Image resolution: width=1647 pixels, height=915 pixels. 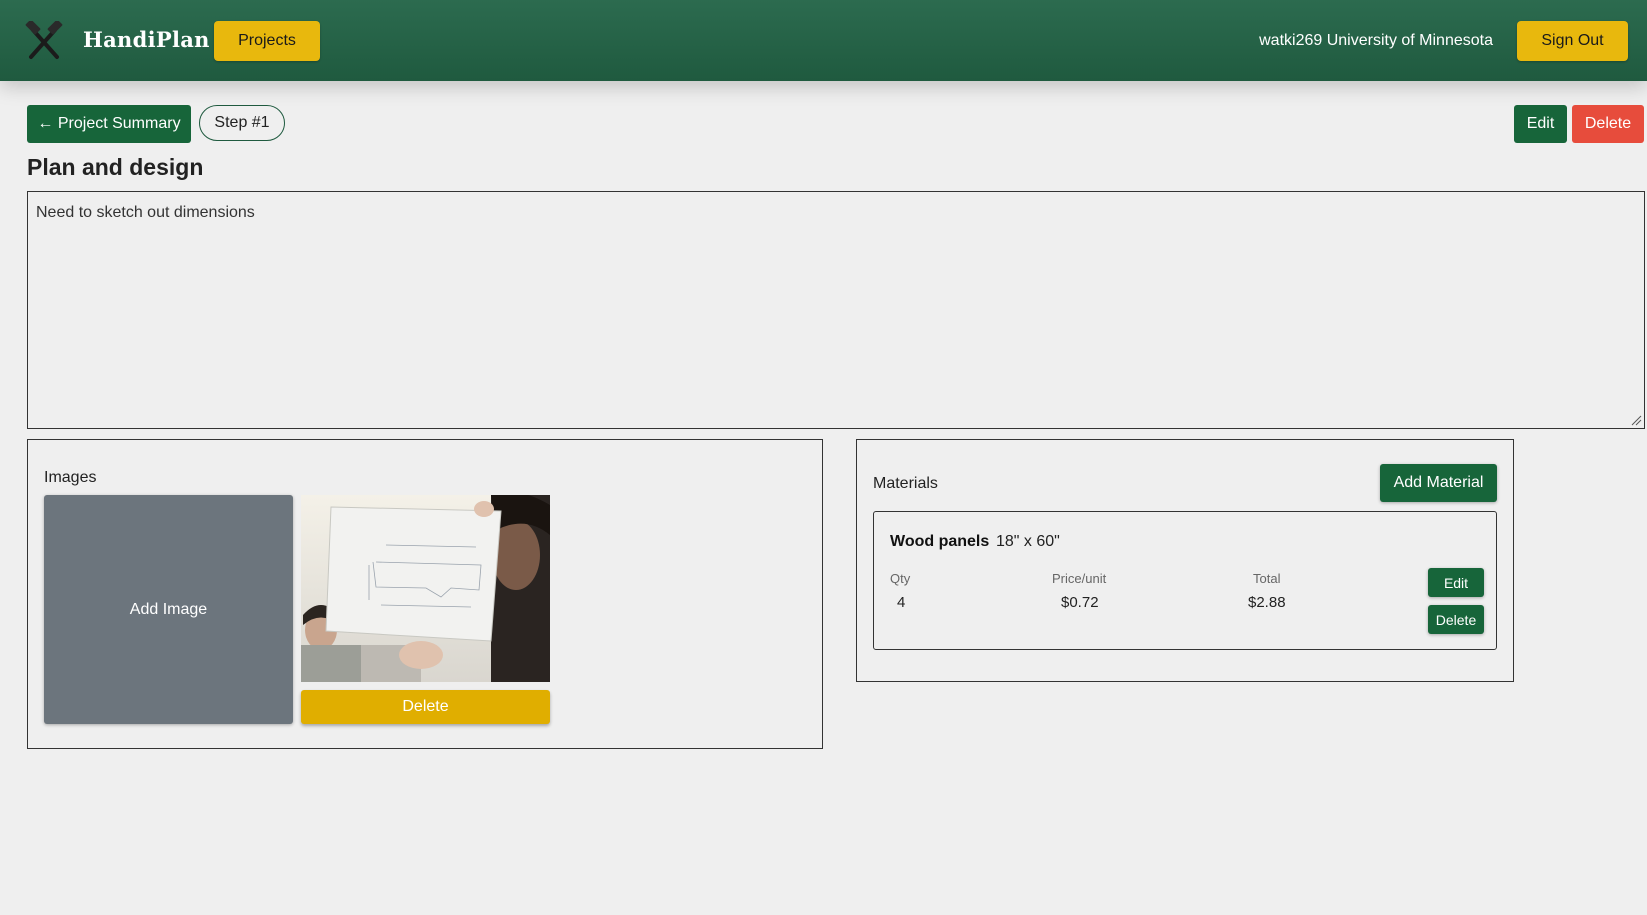 I want to click on price-value: $0.72, so click(x=1080, y=602).